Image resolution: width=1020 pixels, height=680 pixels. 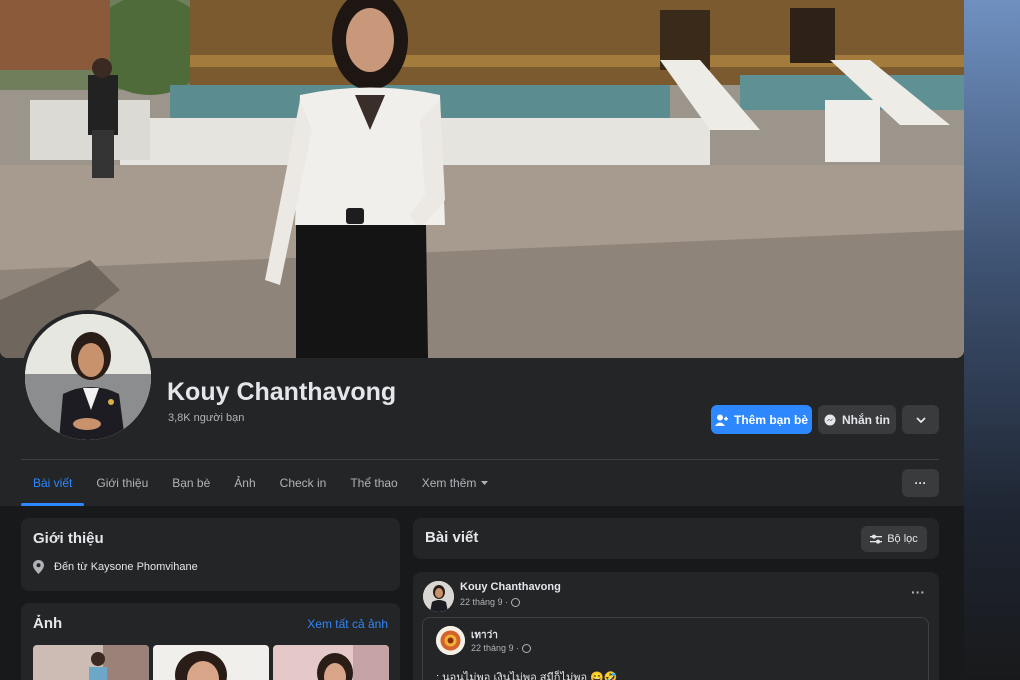 What do you see at coordinates (484, 602) in the screenshot?
I see `post-date: 22 tháng 9 ·` at bounding box center [484, 602].